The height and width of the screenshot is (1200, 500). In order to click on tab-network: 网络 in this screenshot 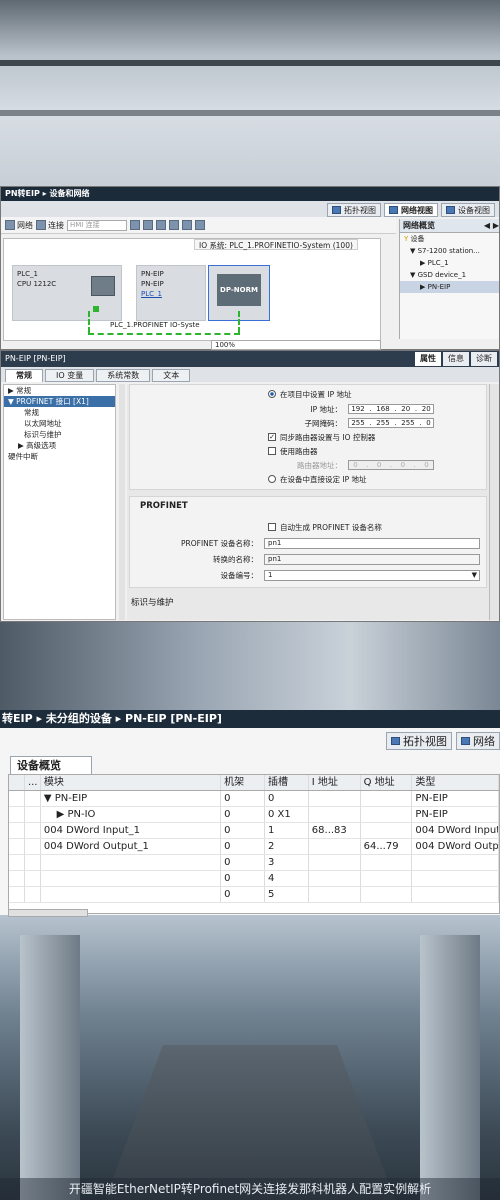, I will do `click(478, 741)`.